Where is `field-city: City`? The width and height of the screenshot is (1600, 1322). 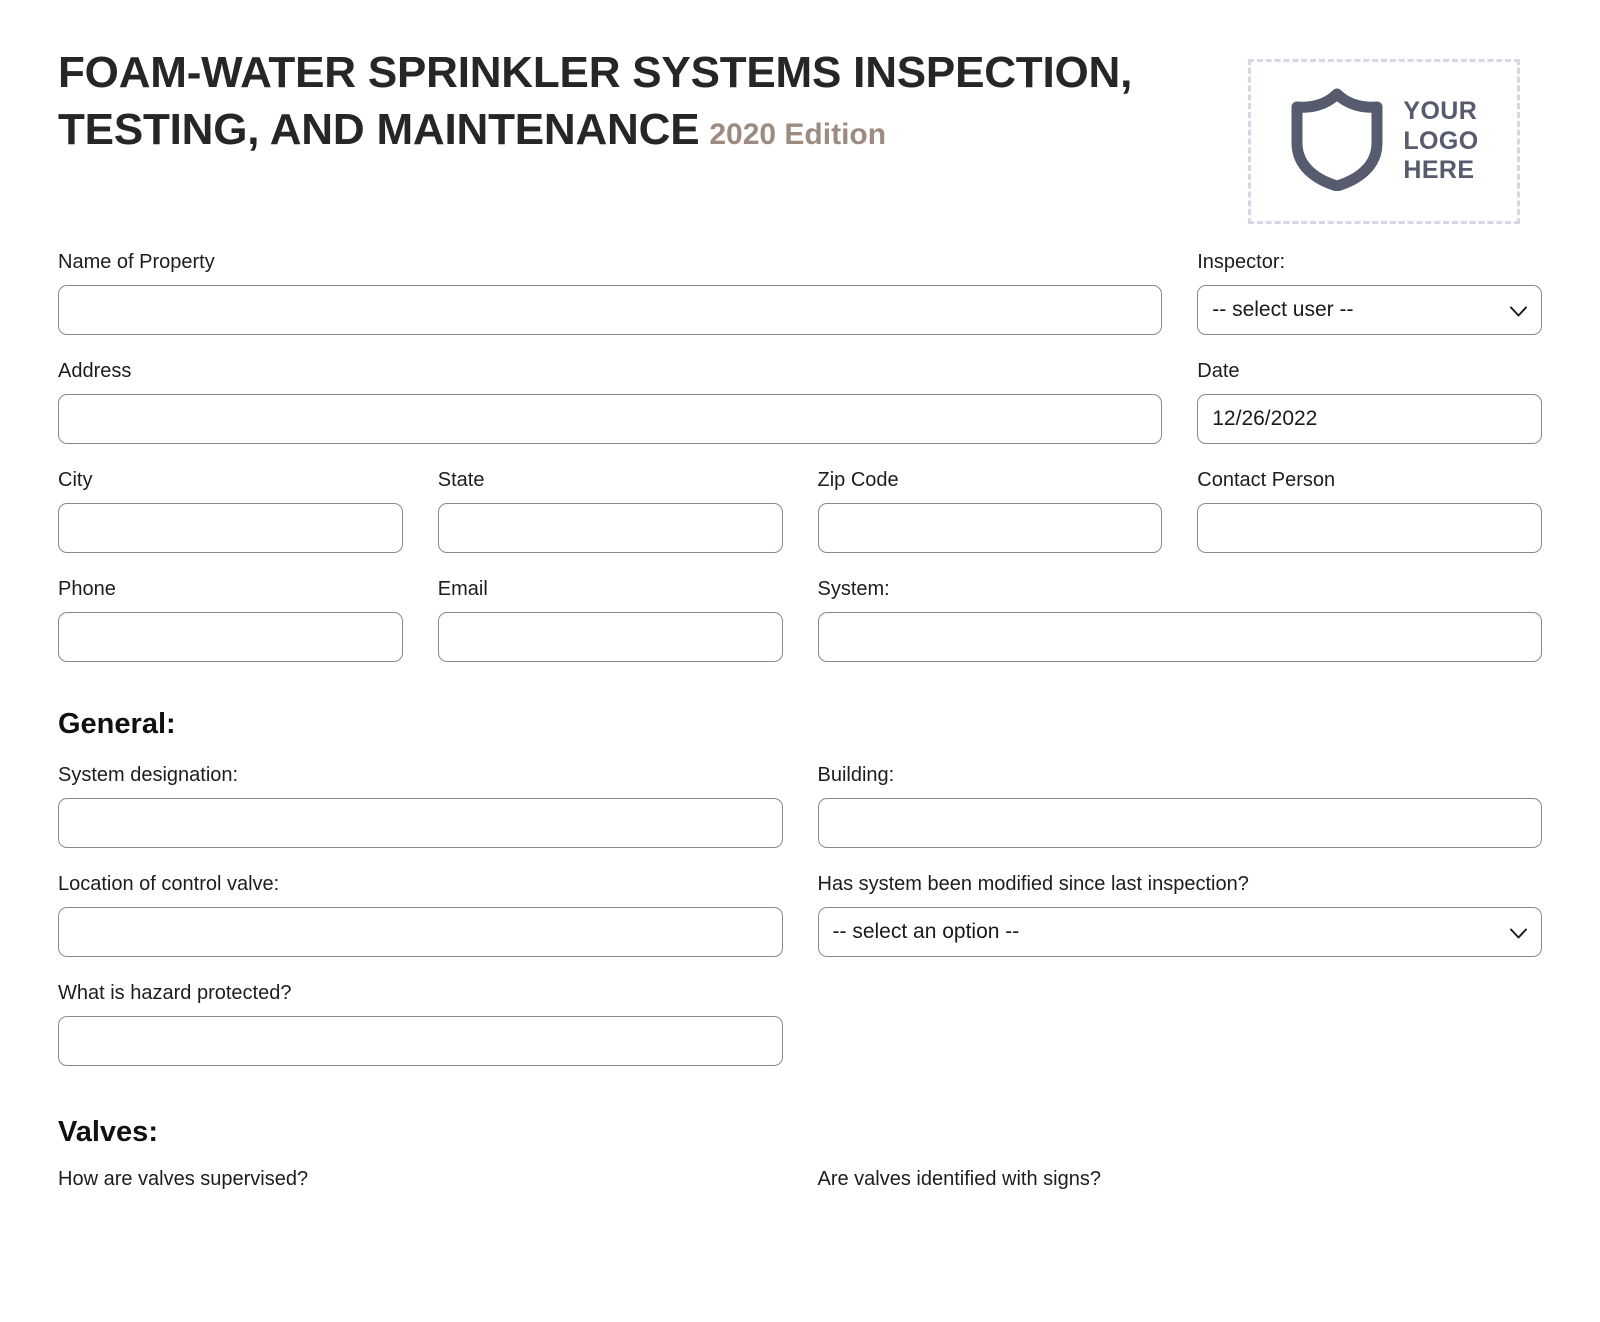
field-city: City is located at coordinates (230, 510).